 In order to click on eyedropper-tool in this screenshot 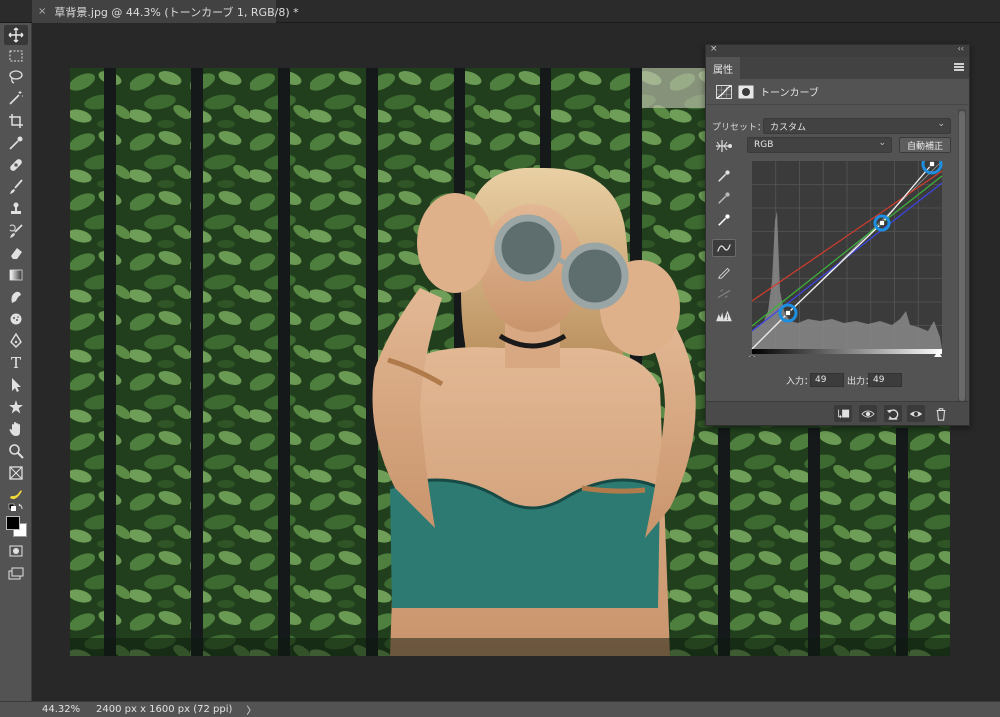, I will do `click(16, 143)`.